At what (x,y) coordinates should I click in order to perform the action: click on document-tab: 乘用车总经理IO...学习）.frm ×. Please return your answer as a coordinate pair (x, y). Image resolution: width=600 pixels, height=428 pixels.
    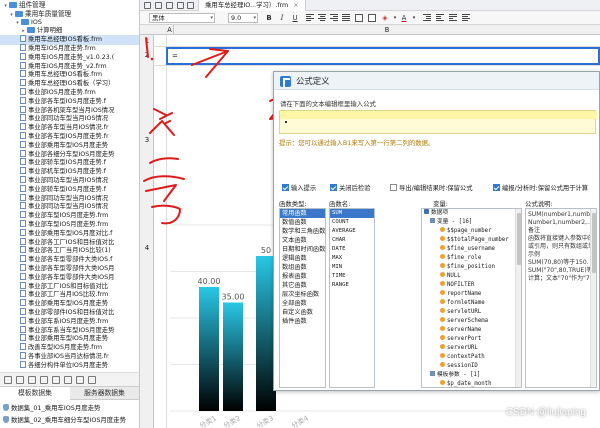
    Looking at the image, I should click on (252, 5).